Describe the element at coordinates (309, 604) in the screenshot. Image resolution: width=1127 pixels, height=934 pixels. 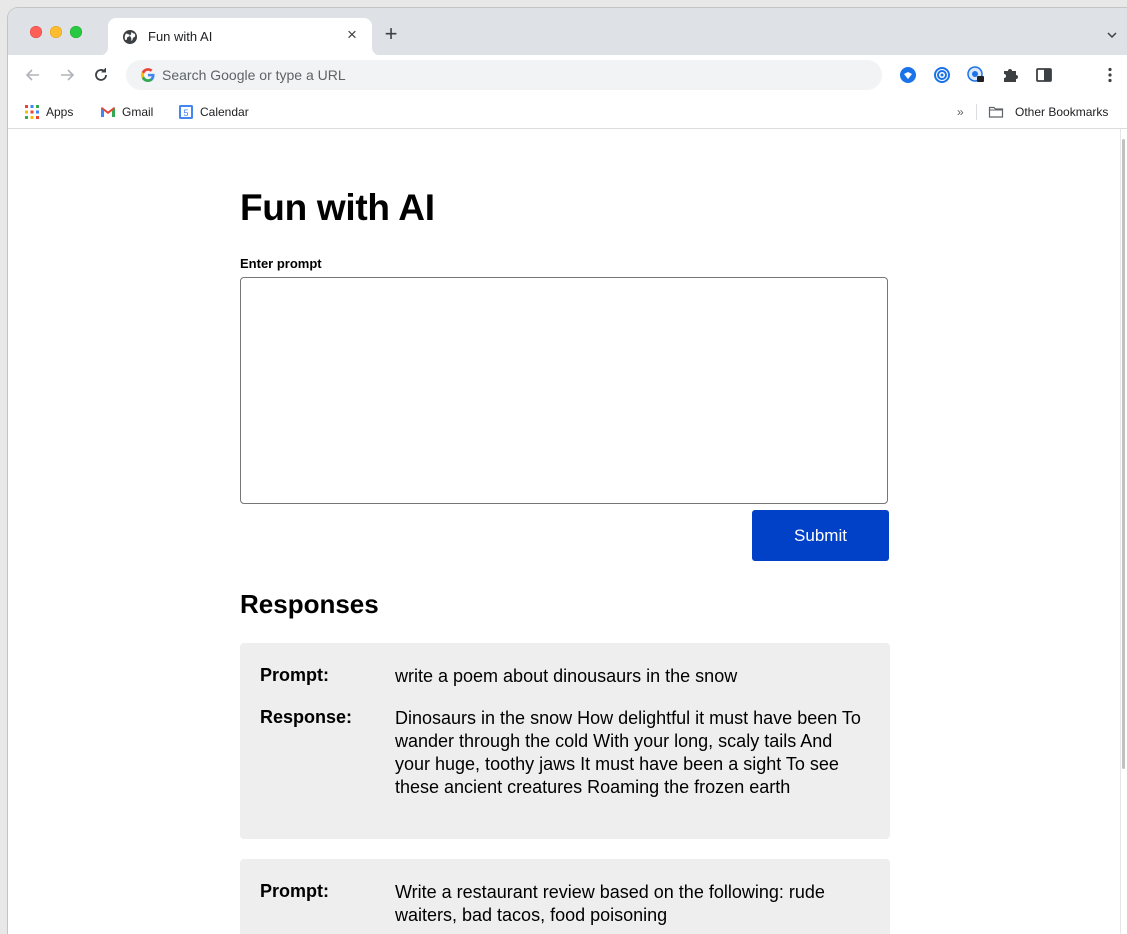
I see `responses-heading: Responses` at that location.